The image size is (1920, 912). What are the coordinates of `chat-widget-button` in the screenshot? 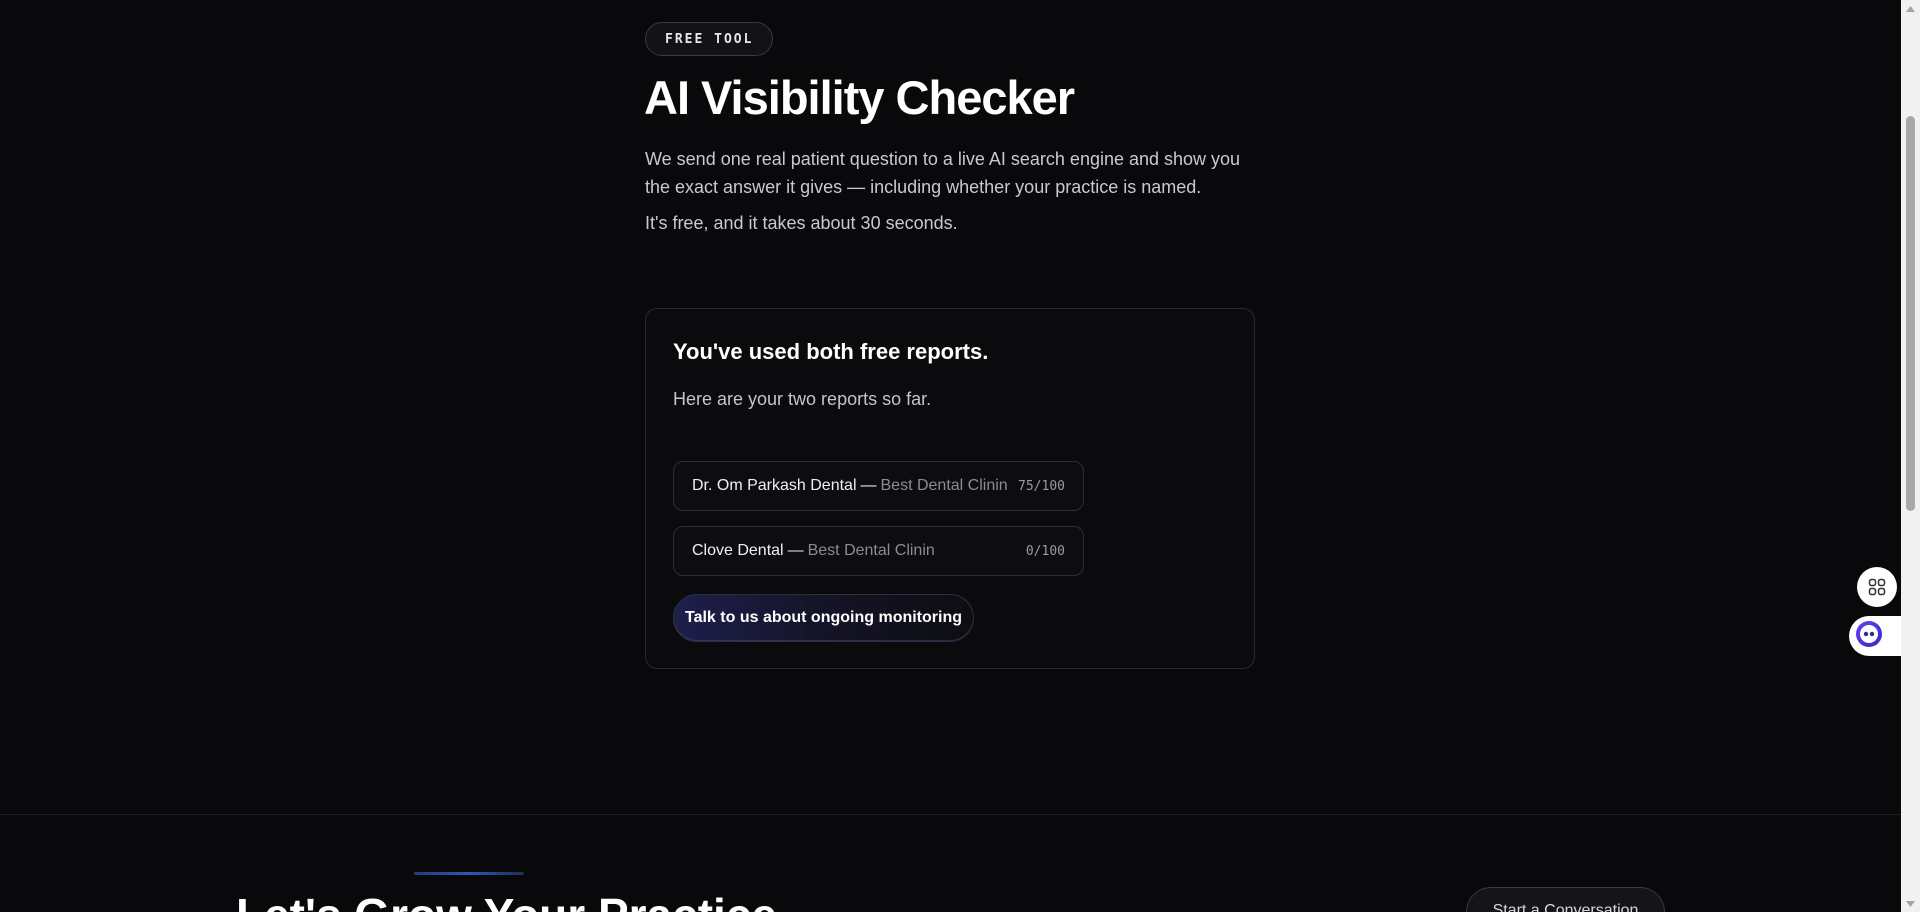 It's located at (1875, 636).